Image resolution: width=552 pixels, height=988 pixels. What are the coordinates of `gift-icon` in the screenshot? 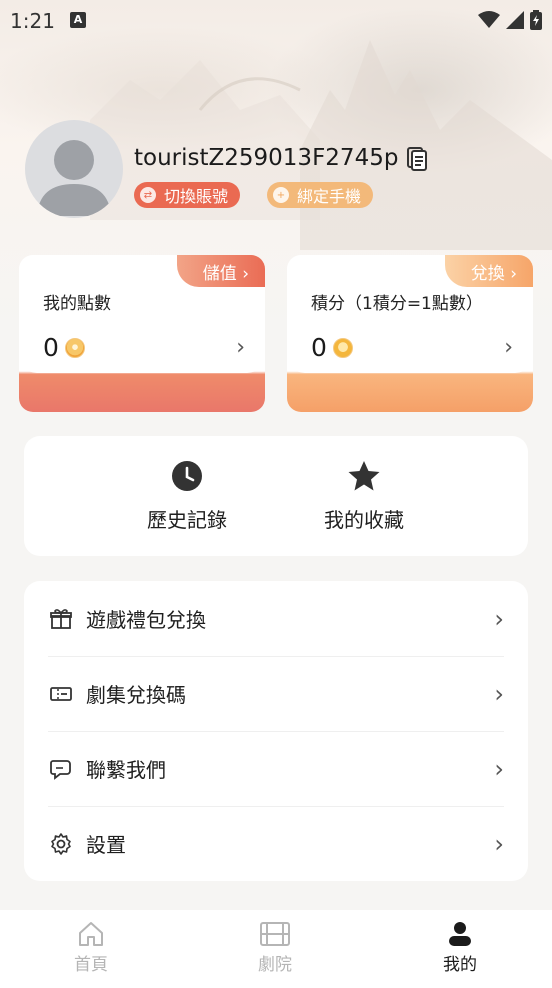 It's located at (61, 619).